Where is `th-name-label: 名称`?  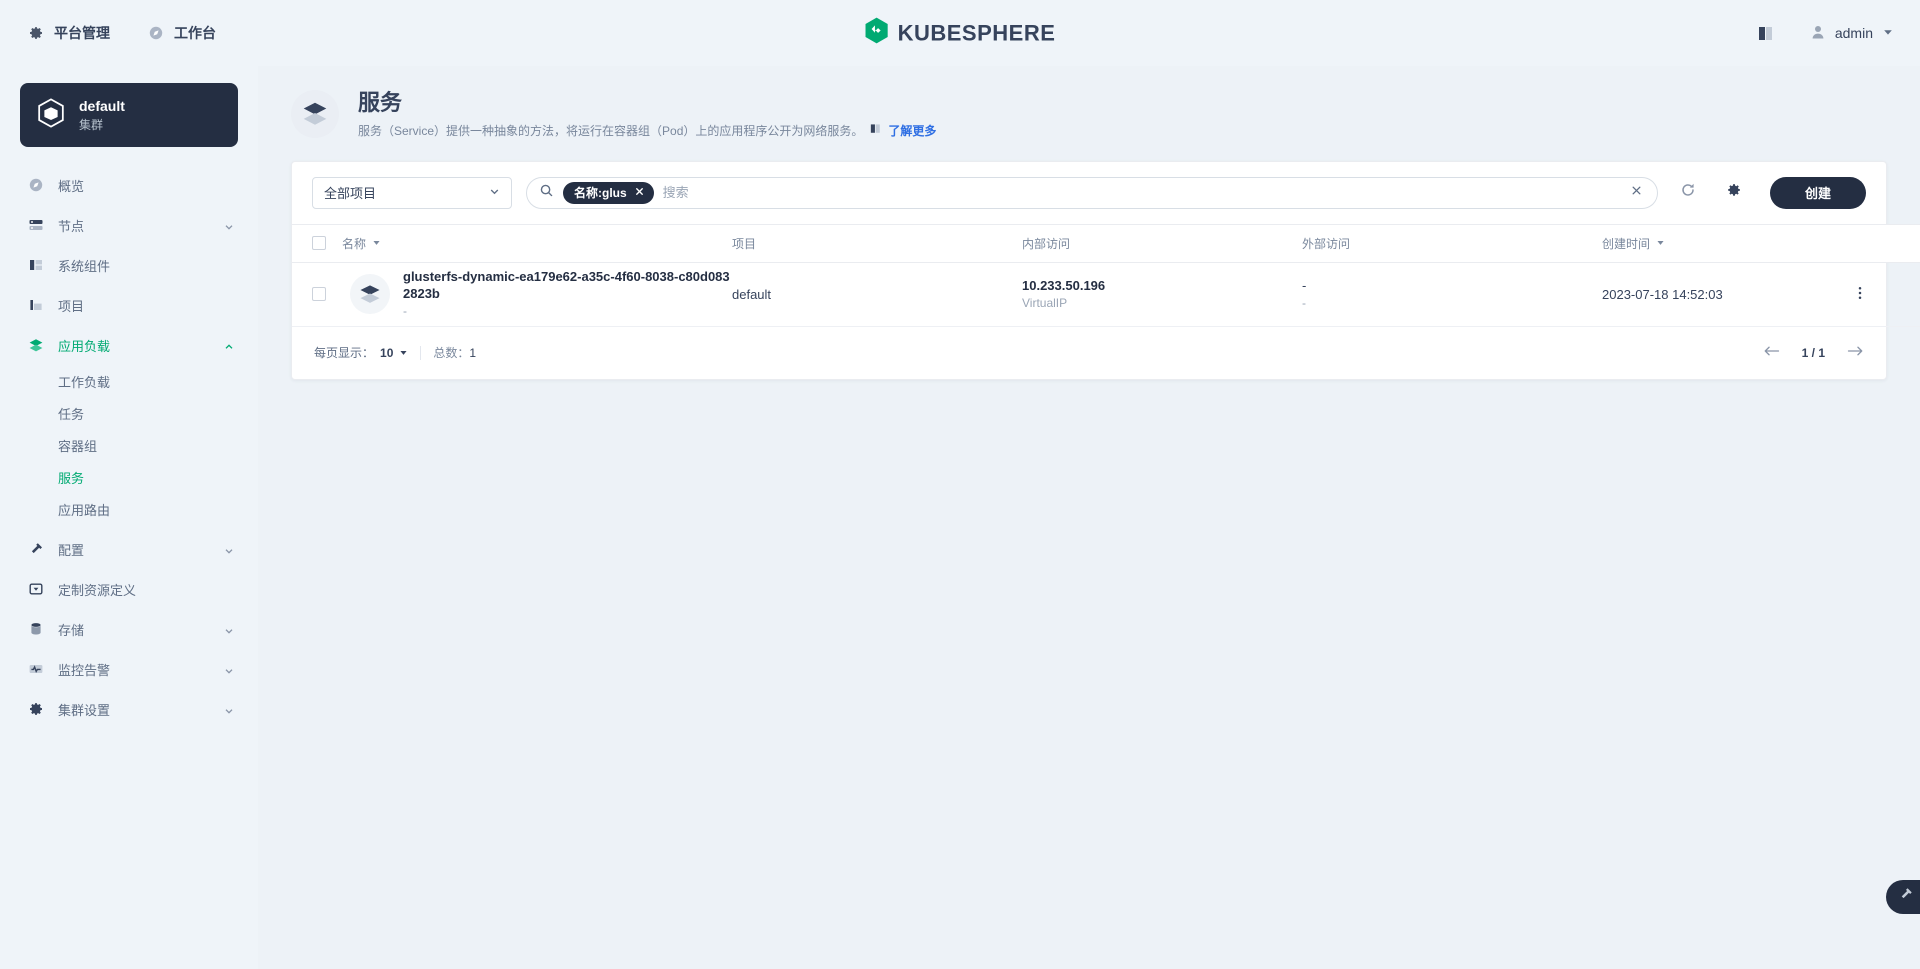
th-name-label: 名称 is located at coordinates (354, 243).